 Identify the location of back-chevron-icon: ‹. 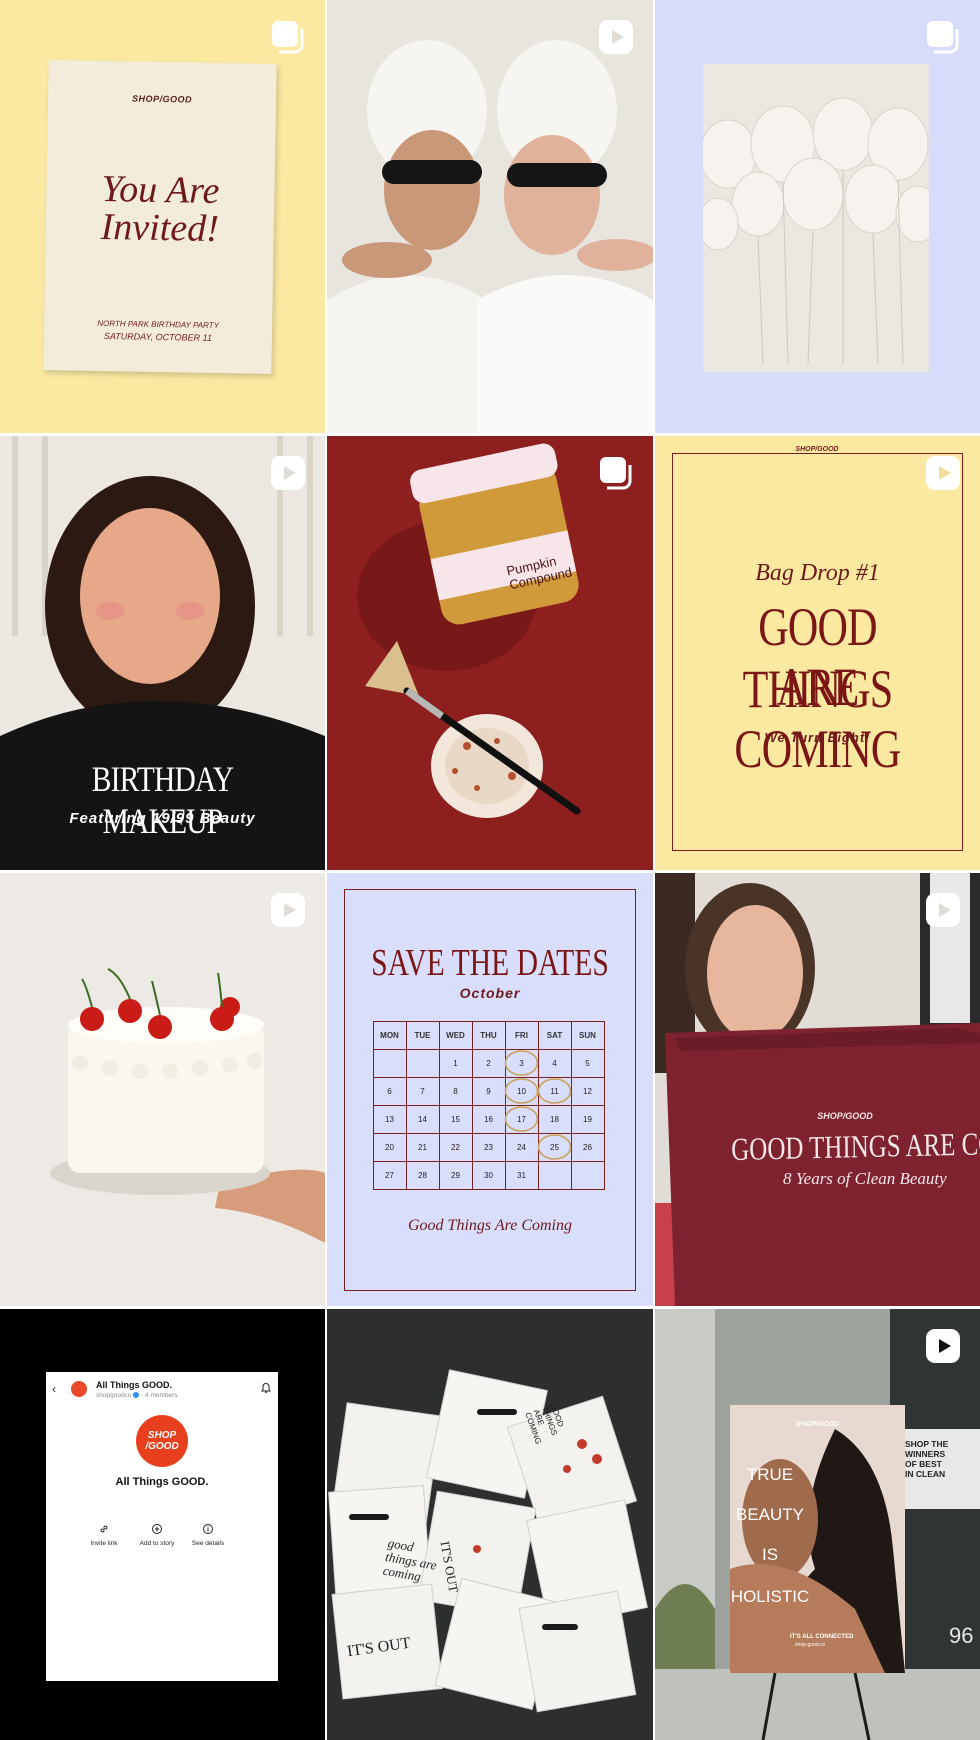
(54, 1389).